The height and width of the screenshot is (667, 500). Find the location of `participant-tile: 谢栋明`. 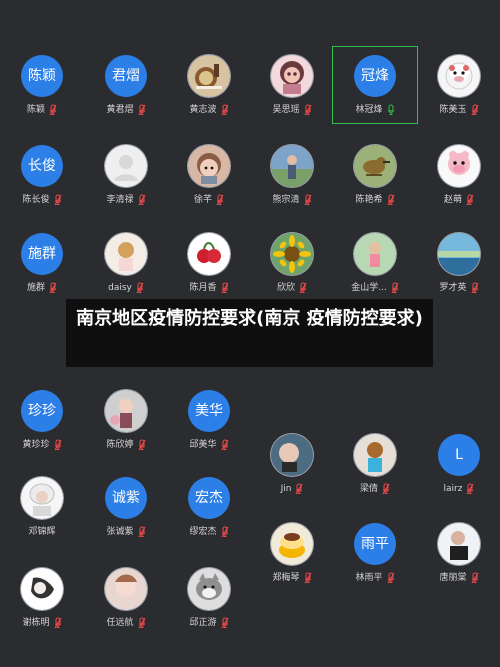

participant-tile: 谢栋明 is located at coordinates (42, 598).